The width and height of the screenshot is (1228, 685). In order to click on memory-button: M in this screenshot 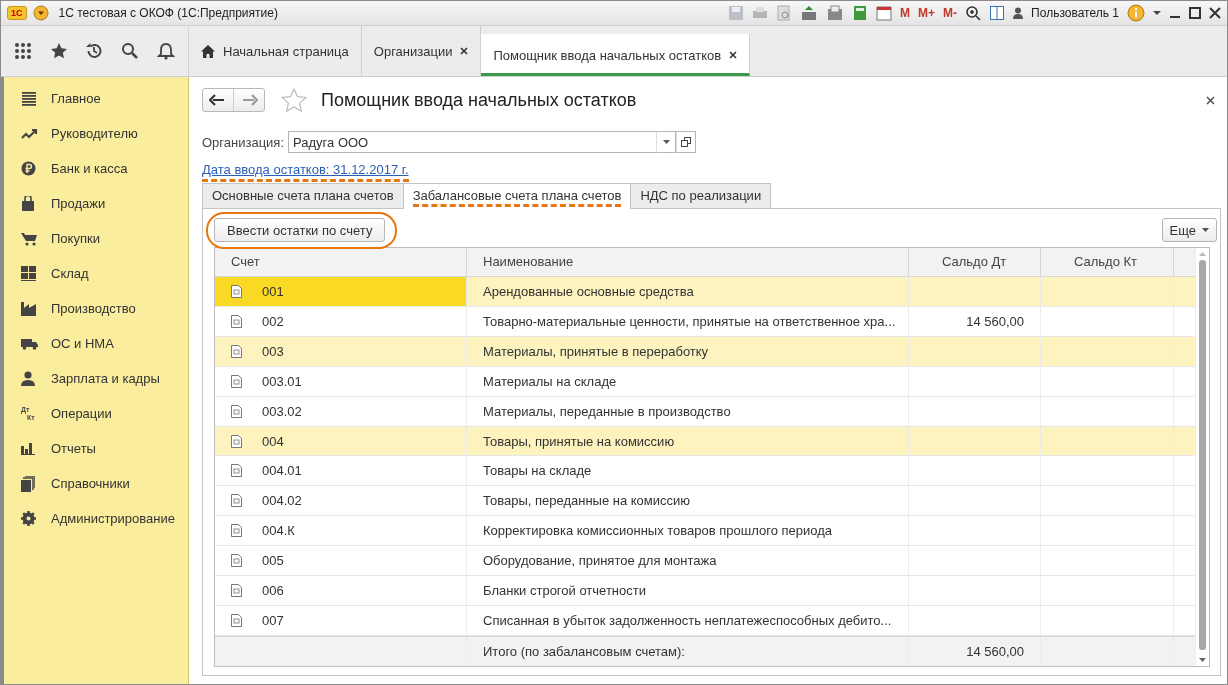, I will do `click(905, 13)`.